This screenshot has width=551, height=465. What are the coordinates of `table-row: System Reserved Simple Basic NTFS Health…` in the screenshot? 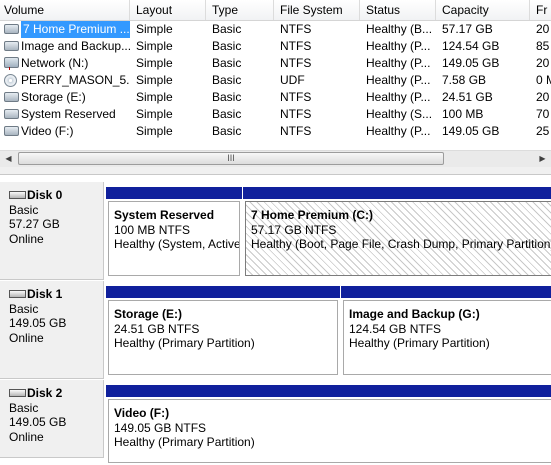 It's located at (275, 114).